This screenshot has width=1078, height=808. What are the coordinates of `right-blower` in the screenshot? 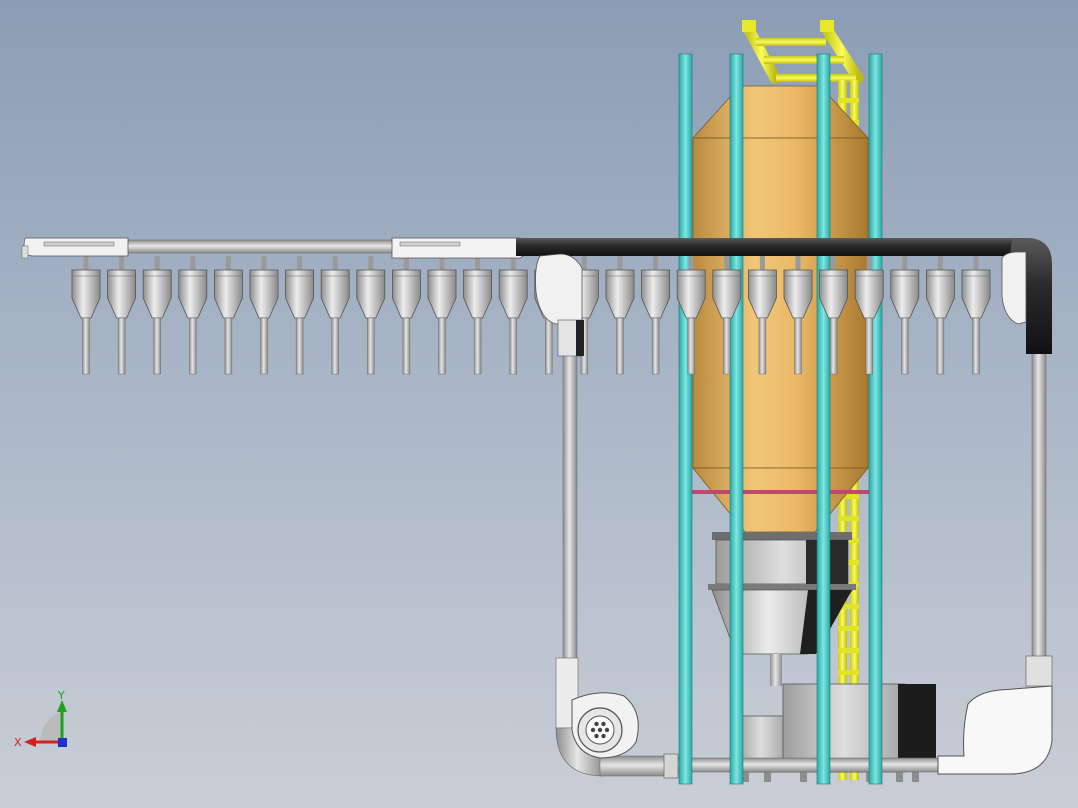 It's located at (995, 730).